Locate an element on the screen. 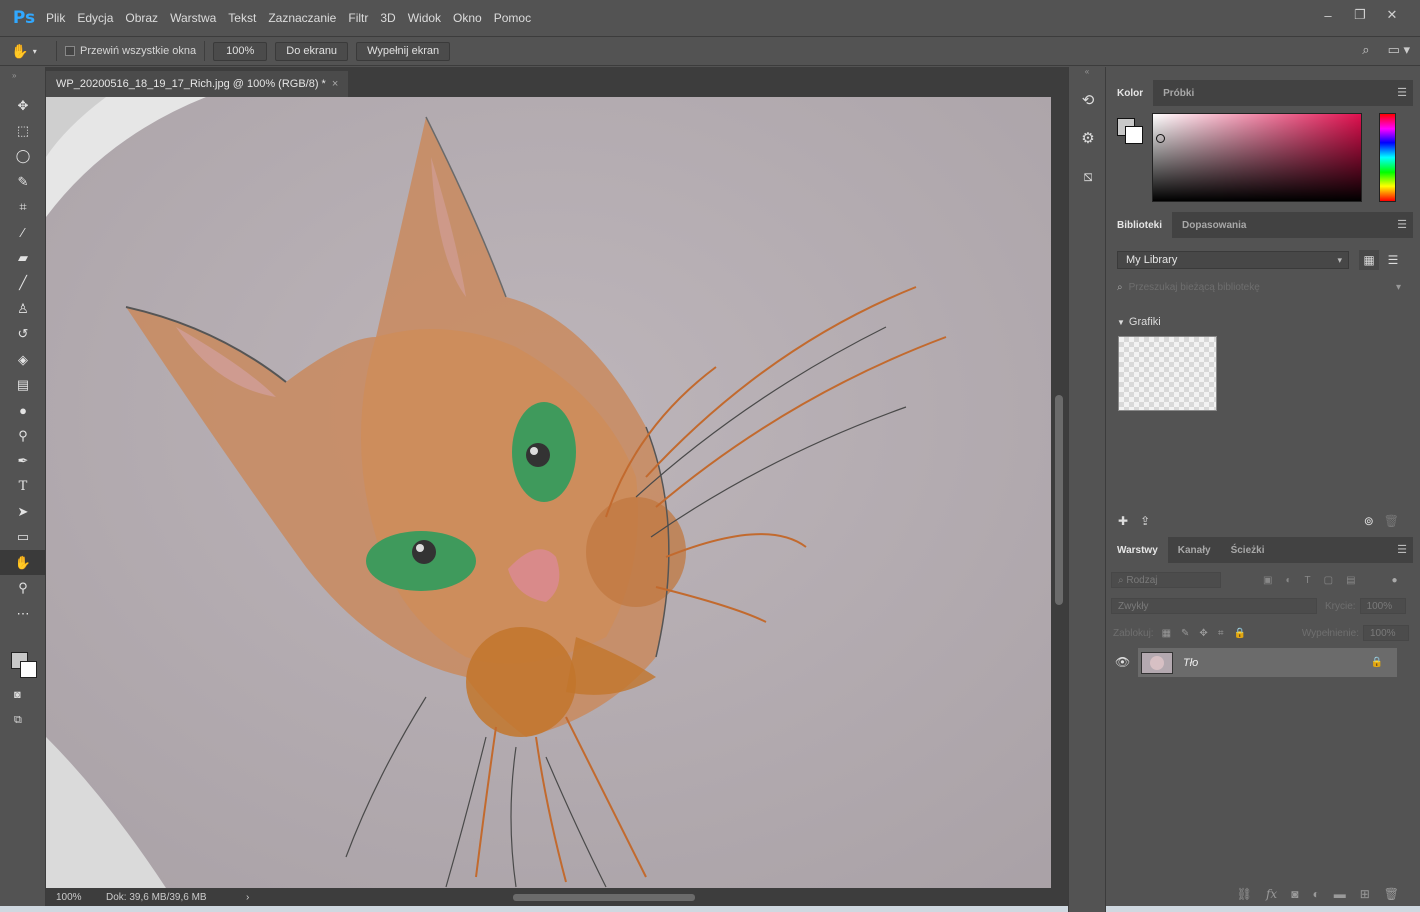 The height and width of the screenshot is (912, 1420). clone-stamp-icon: ♙ is located at coordinates (23, 308).